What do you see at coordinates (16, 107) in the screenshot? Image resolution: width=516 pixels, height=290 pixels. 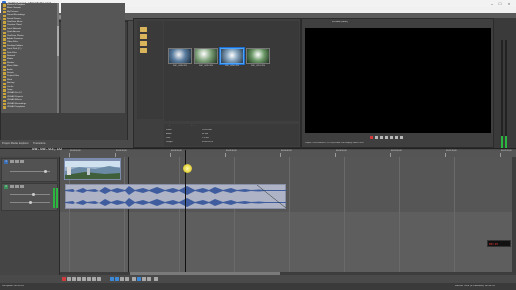 I see `tree-item: VEGAS Templates` at bounding box center [16, 107].